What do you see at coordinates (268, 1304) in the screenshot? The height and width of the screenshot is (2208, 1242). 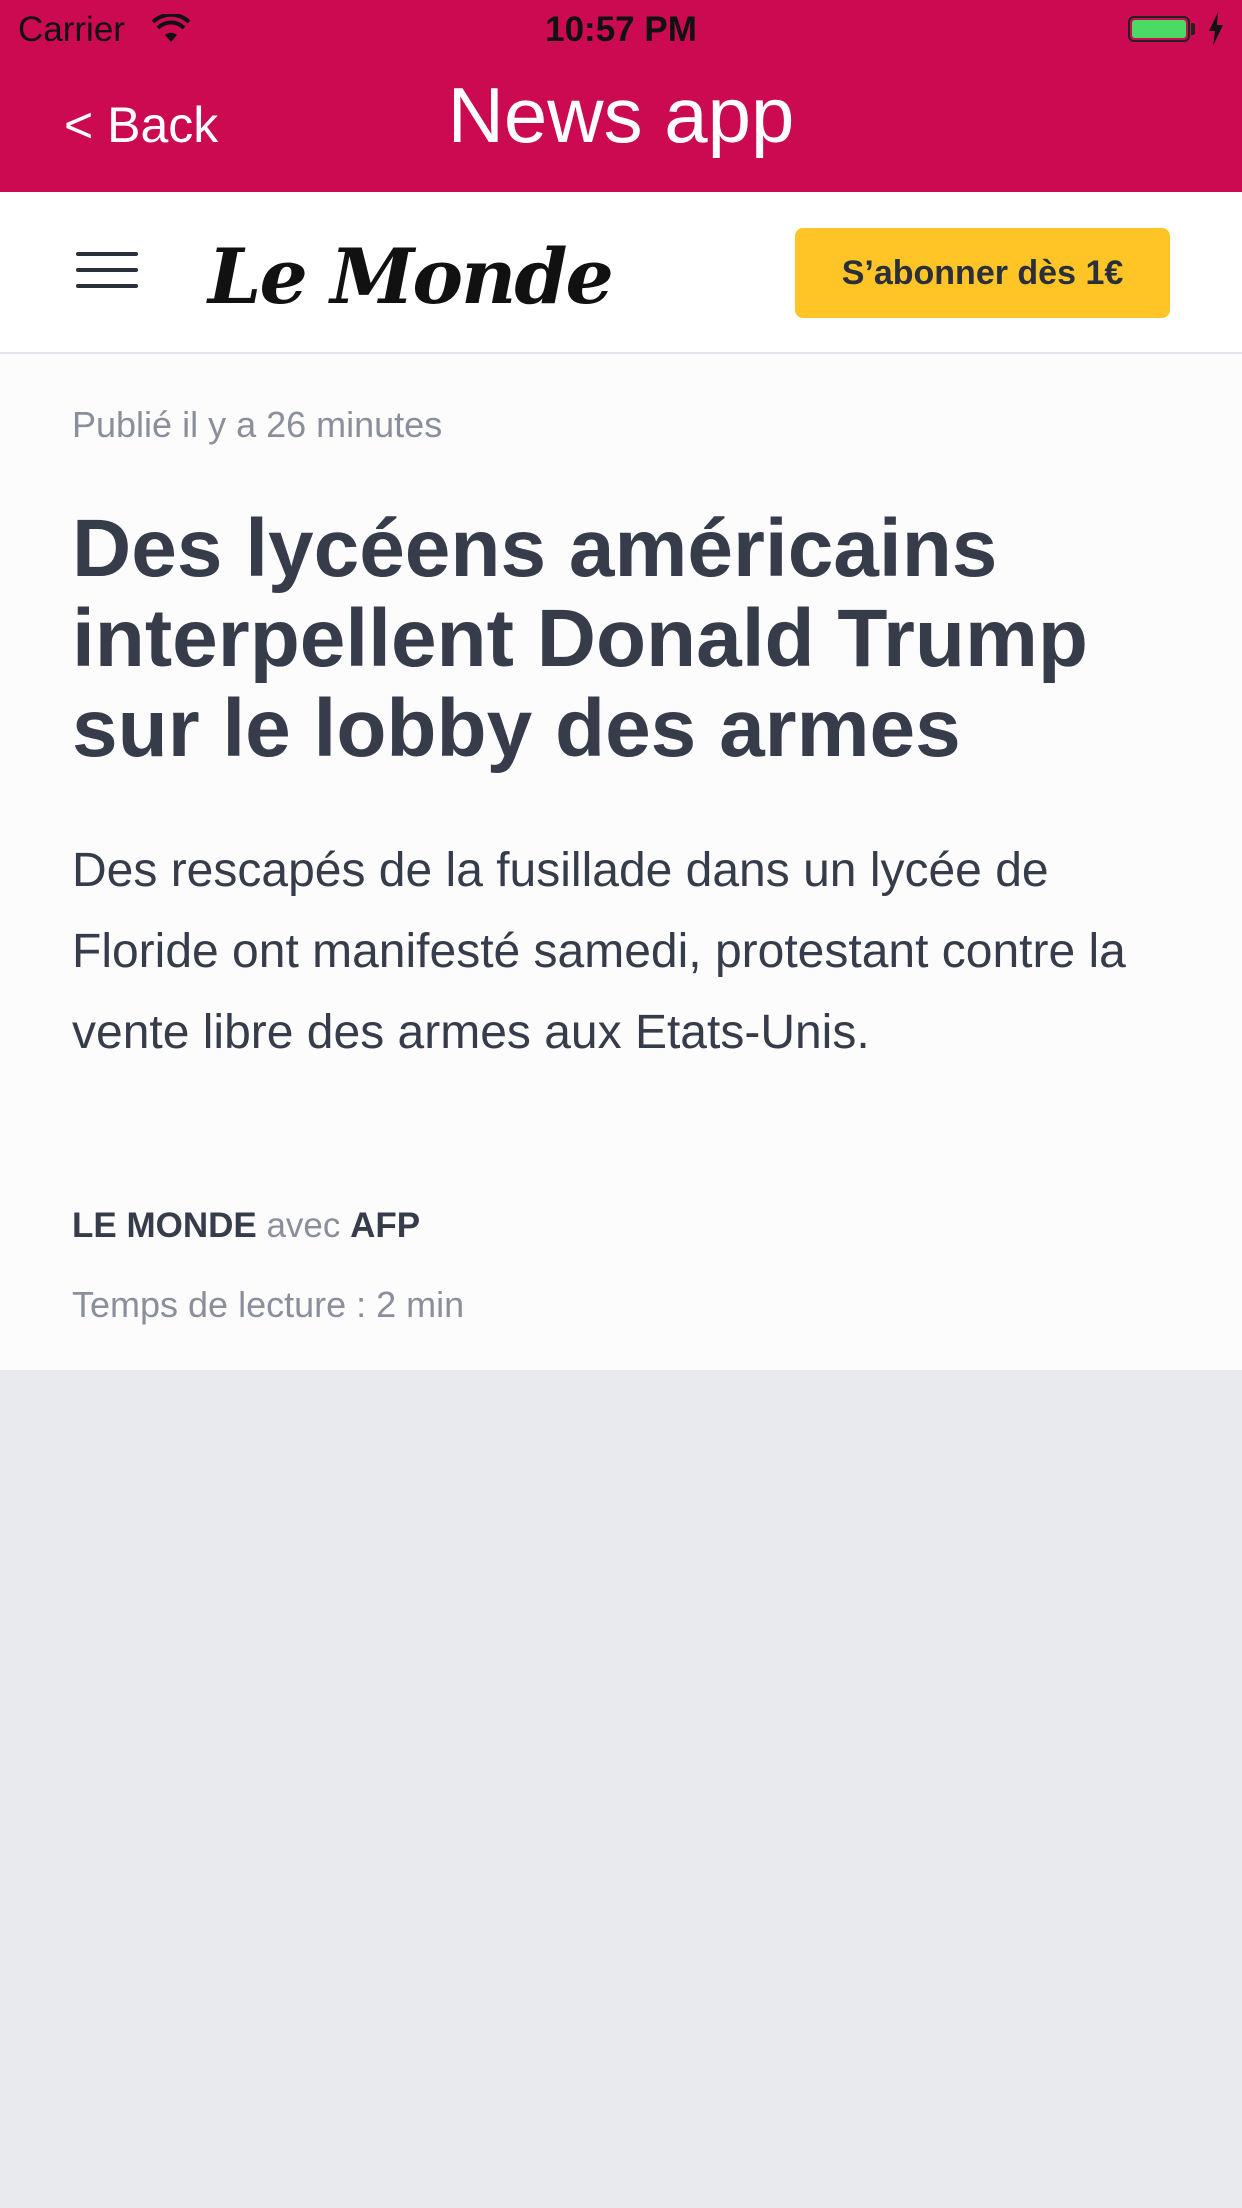 I see `reading-time: Temps de lecture : 2 min` at bounding box center [268, 1304].